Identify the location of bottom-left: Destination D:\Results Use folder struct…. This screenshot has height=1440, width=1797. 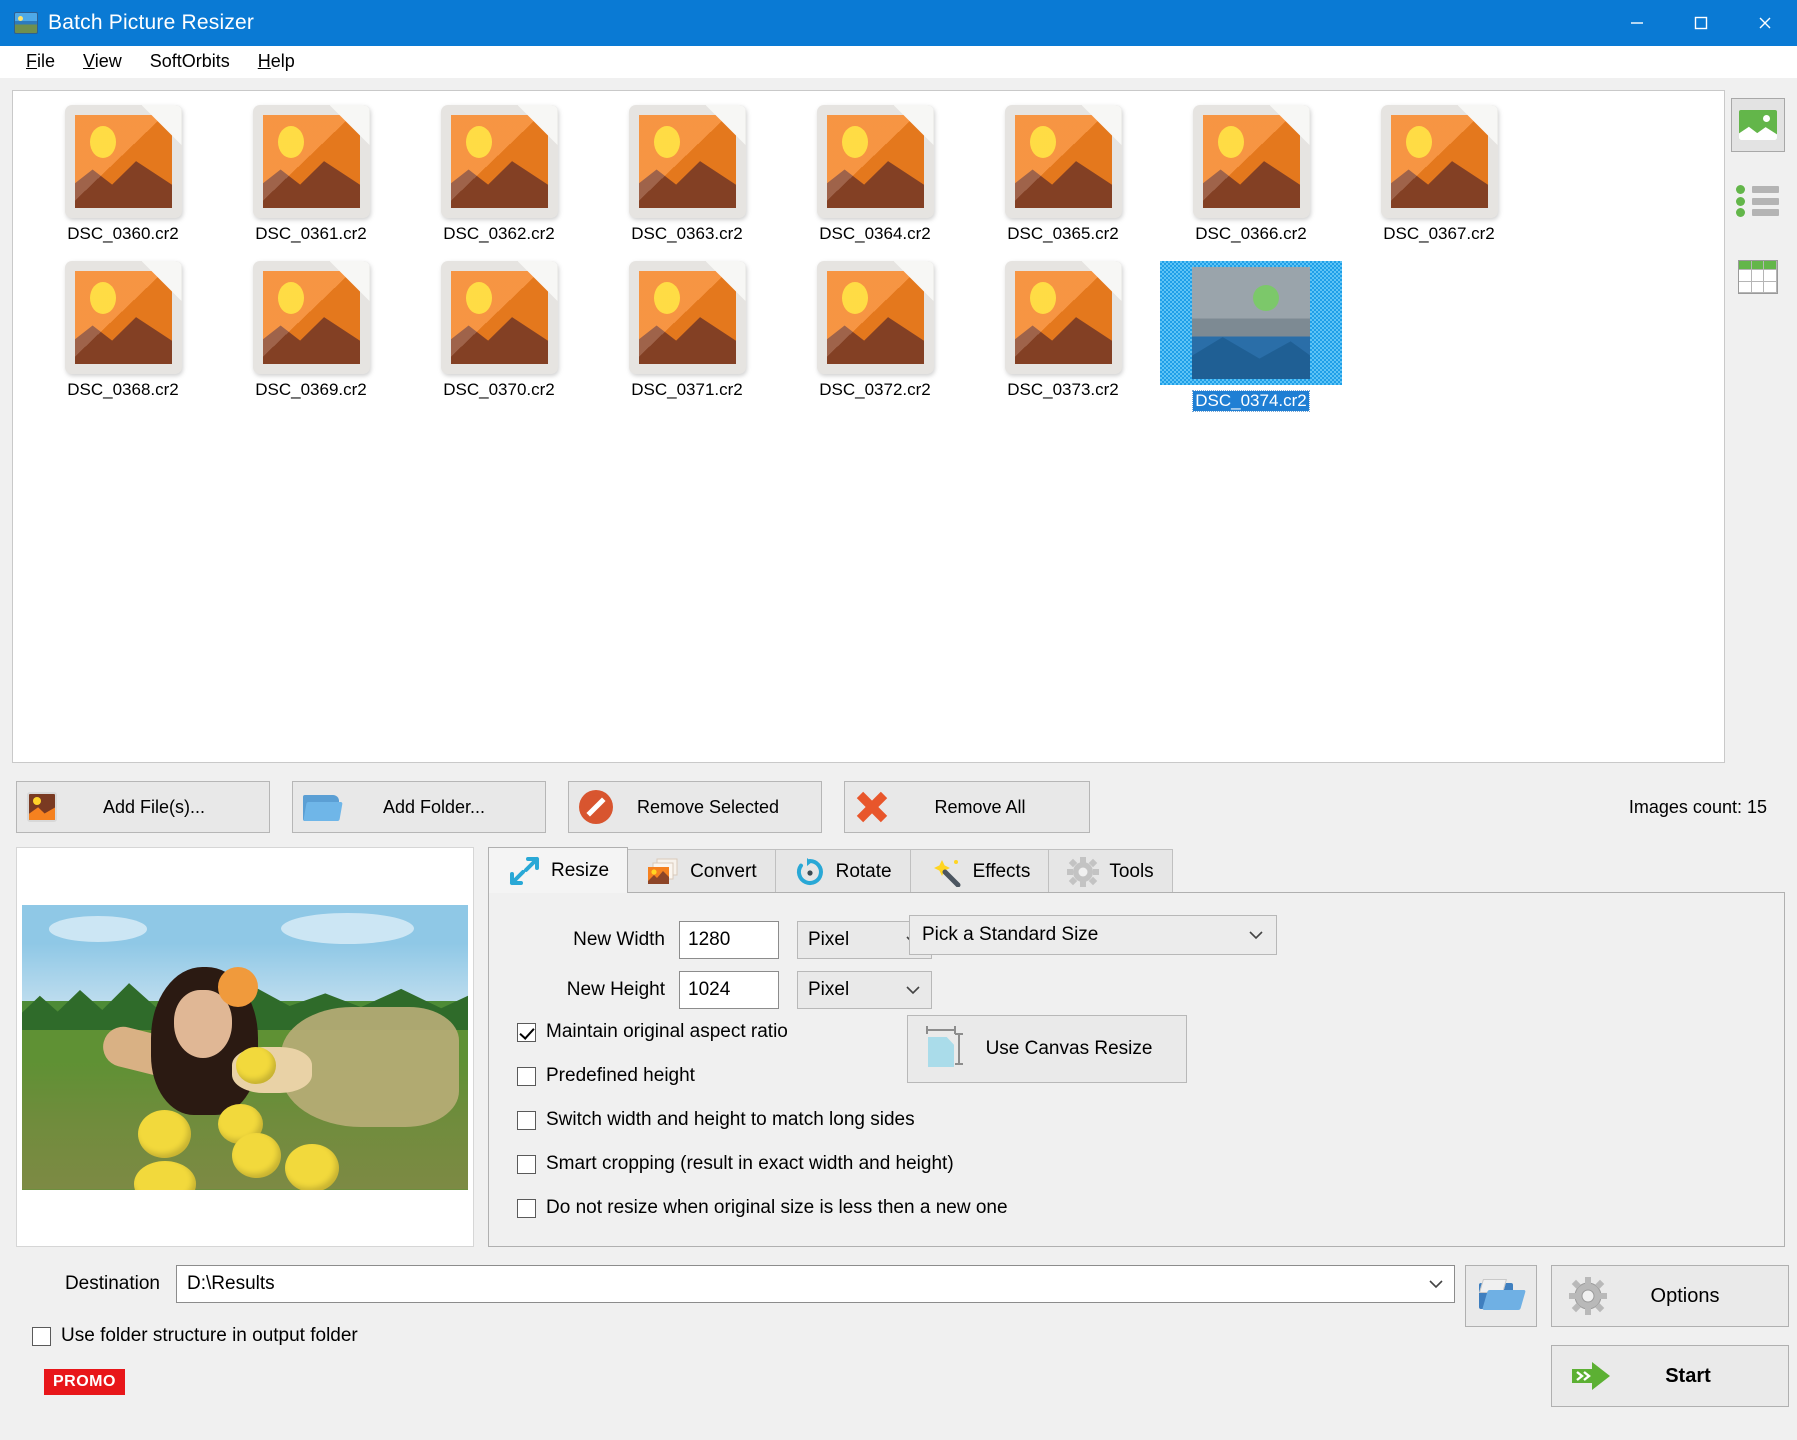
(735, 1352).